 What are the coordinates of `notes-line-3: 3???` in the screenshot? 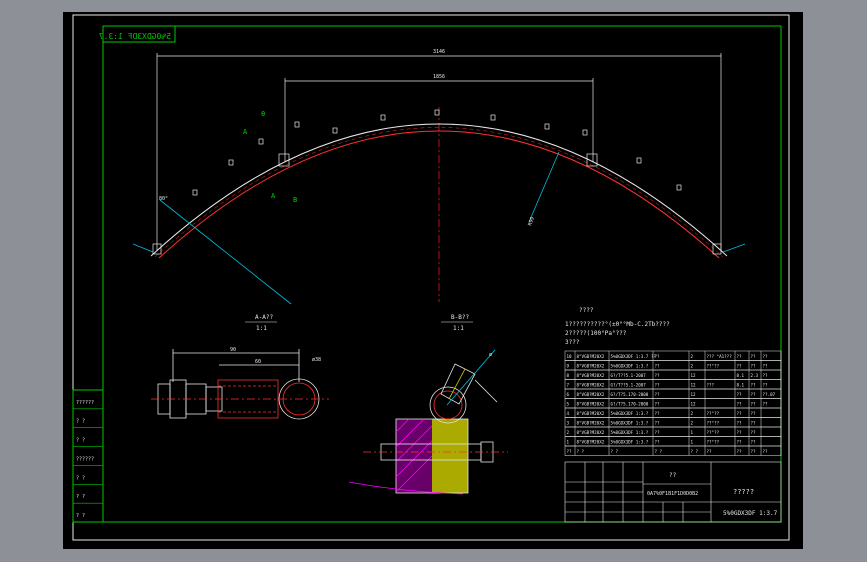 It's located at (572, 342).